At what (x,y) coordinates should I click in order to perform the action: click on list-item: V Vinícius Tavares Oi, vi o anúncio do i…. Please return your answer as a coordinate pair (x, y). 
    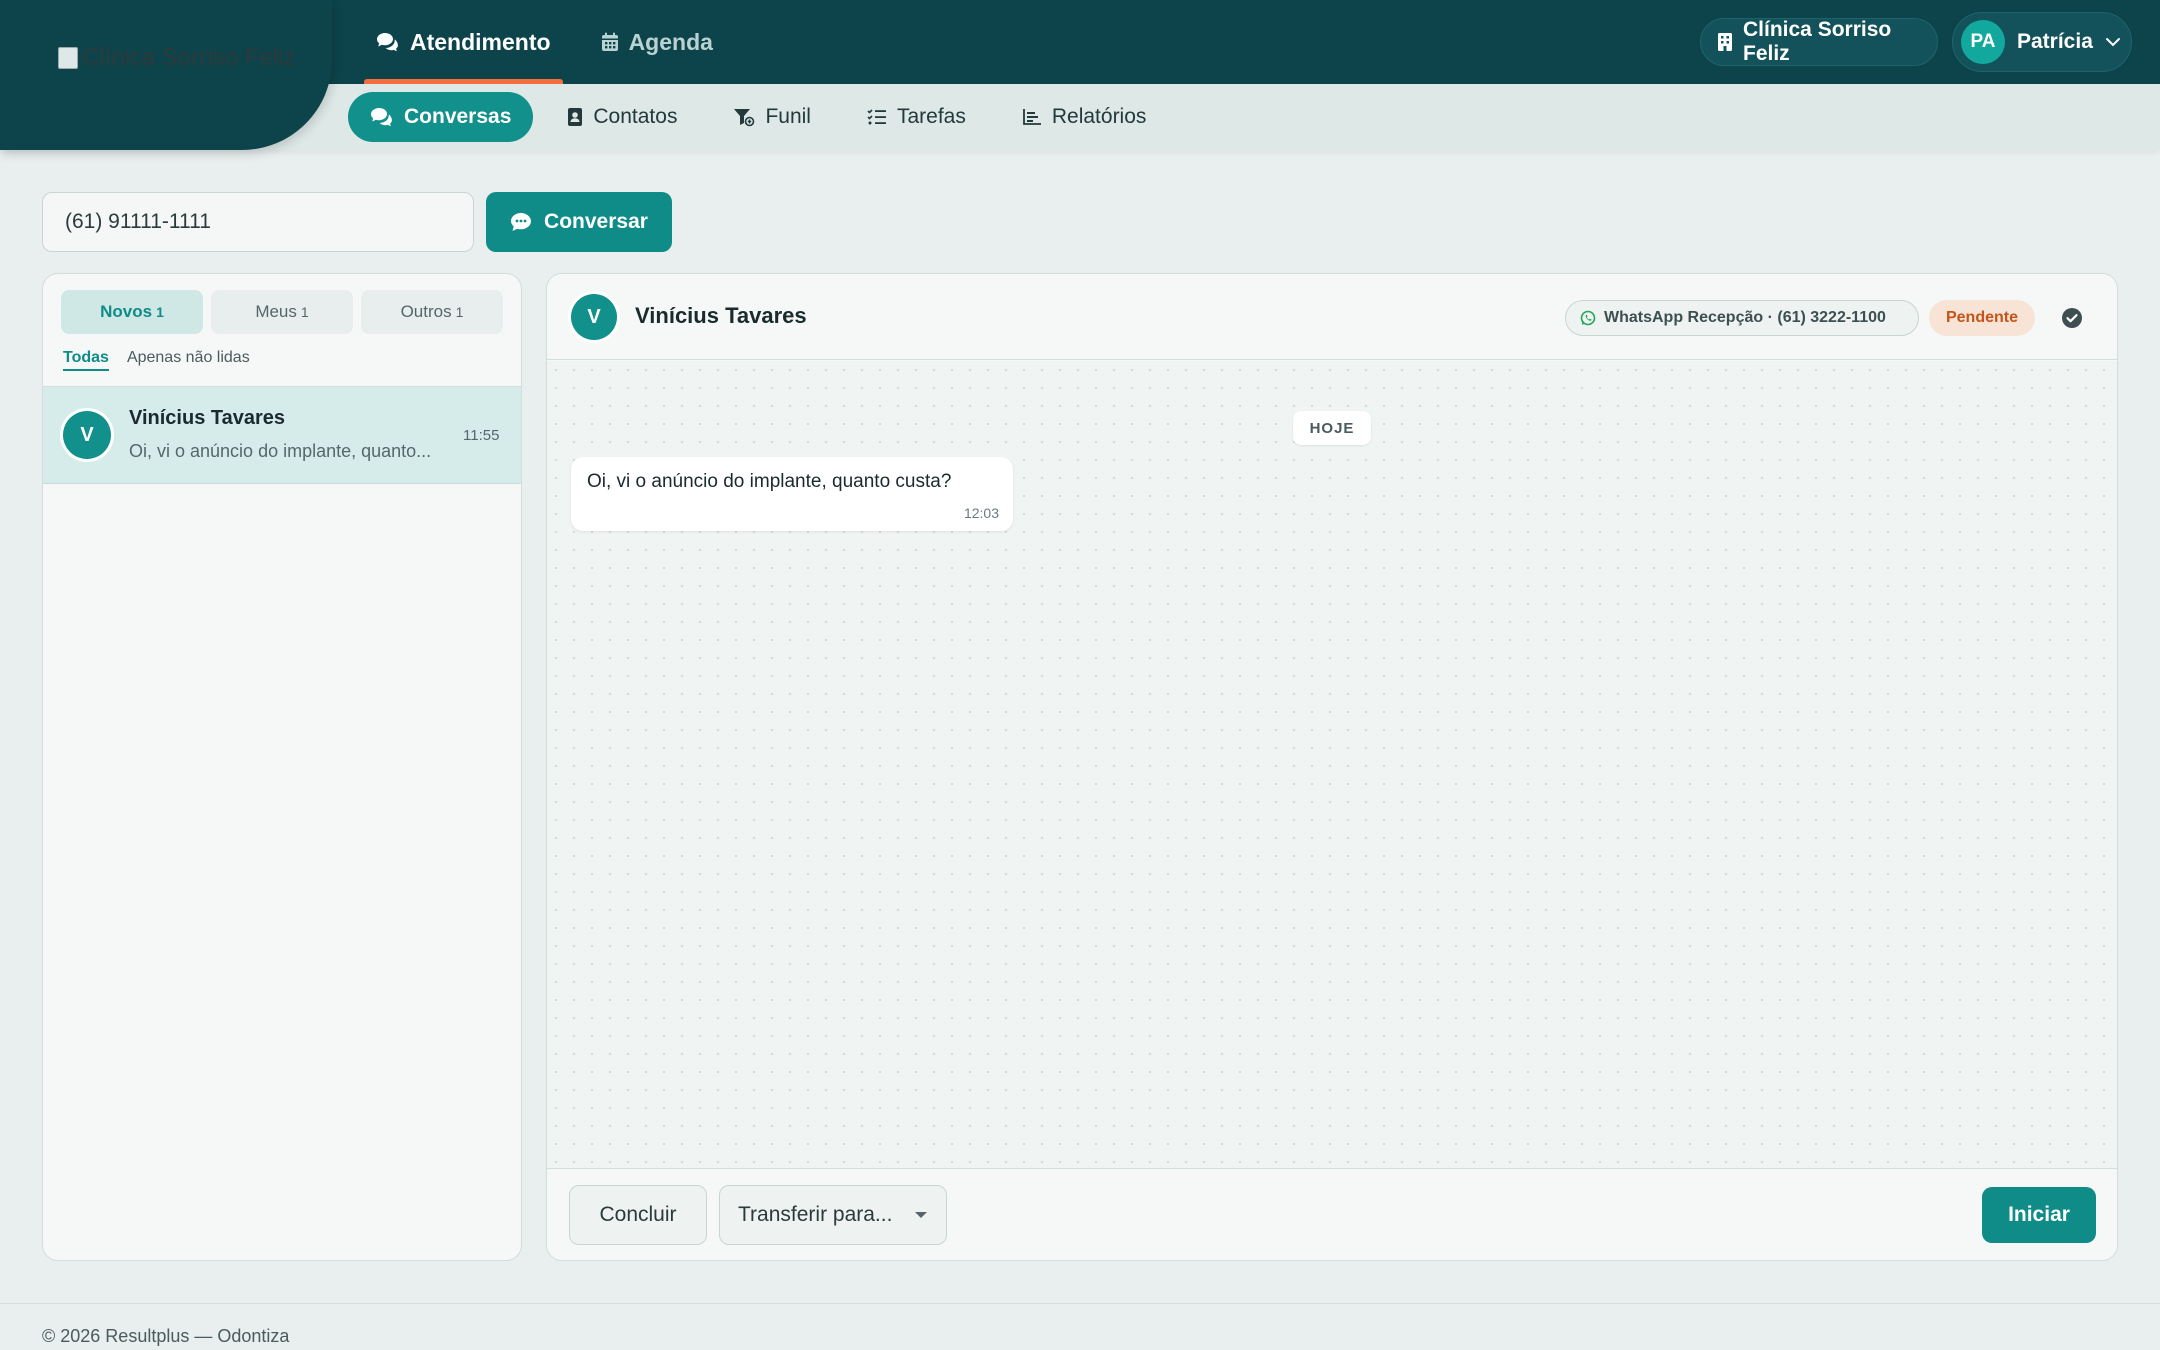
    Looking at the image, I should click on (282, 435).